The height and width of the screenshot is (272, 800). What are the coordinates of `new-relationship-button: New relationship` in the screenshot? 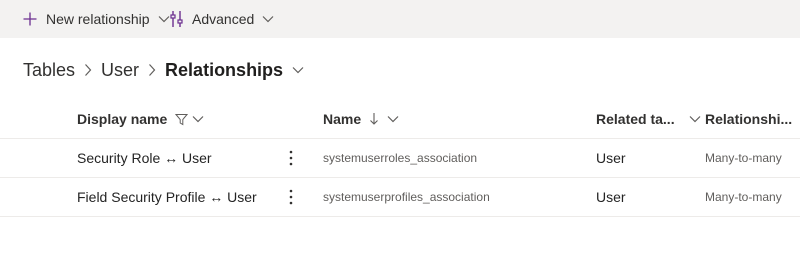 It's located at (96, 19).